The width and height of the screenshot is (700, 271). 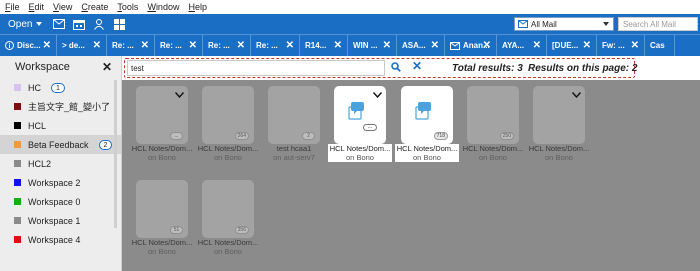 I want to click on search-icon, so click(x=396, y=68).